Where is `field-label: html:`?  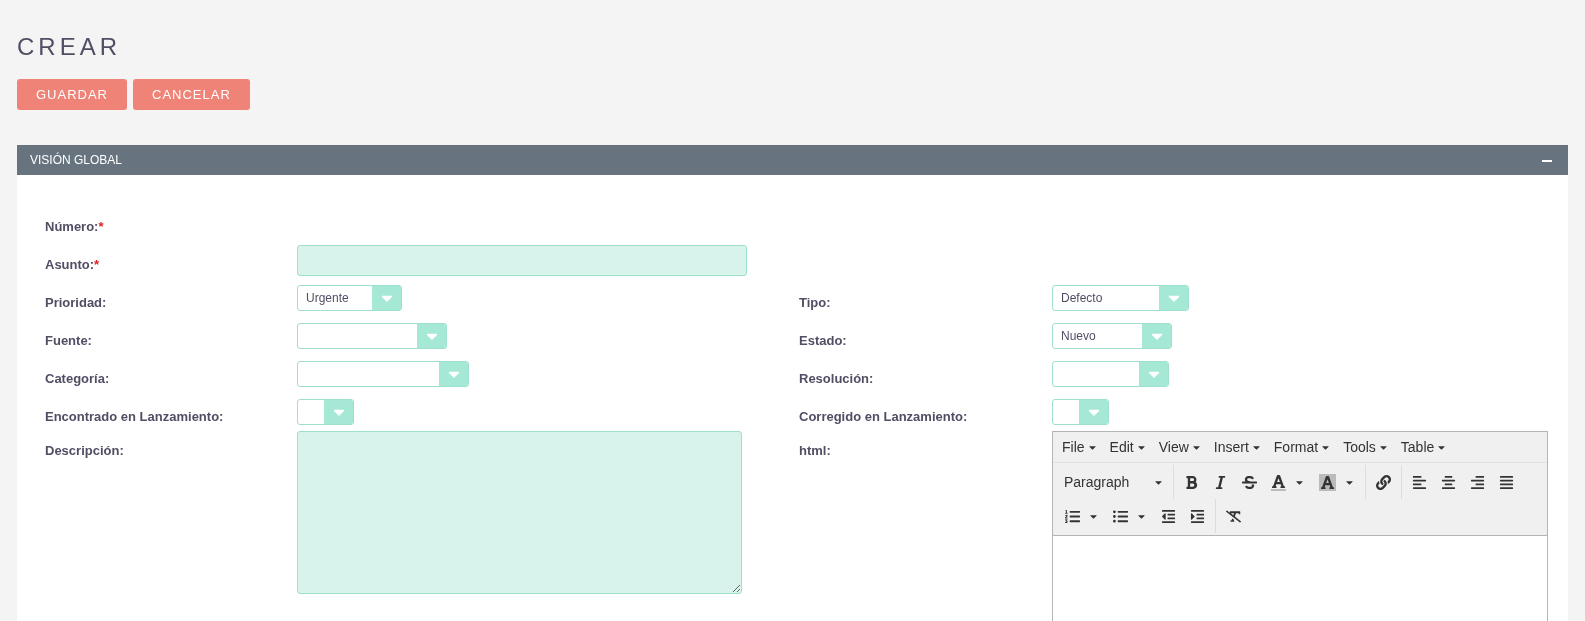 field-label: html: is located at coordinates (815, 450).